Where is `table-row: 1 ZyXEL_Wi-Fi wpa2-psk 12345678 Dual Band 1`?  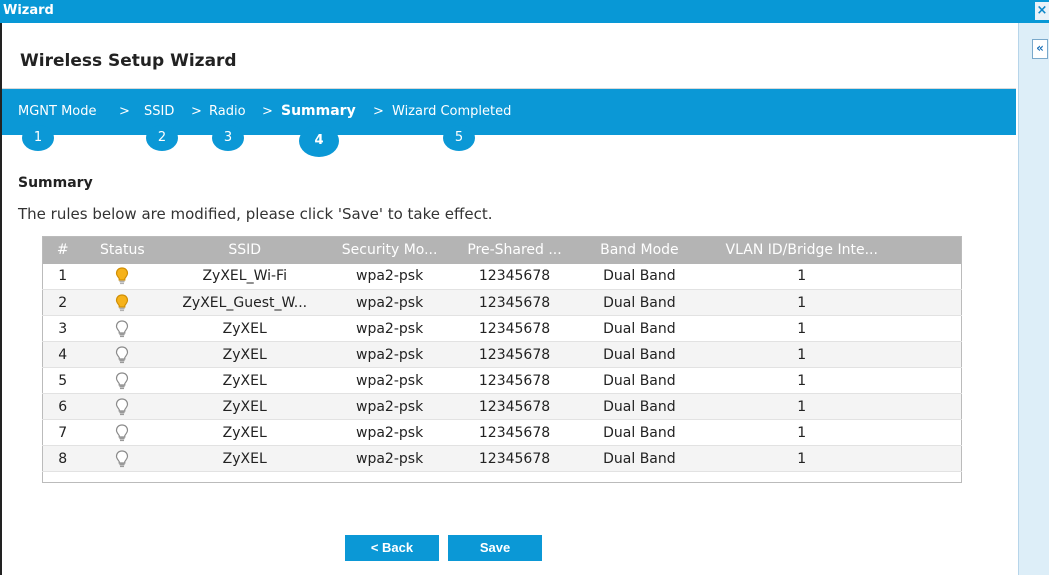
table-row: 1 ZyXEL_Wi-Fi wpa2-psk 12345678 Dual Band 1 is located at coordinates (502, 276).